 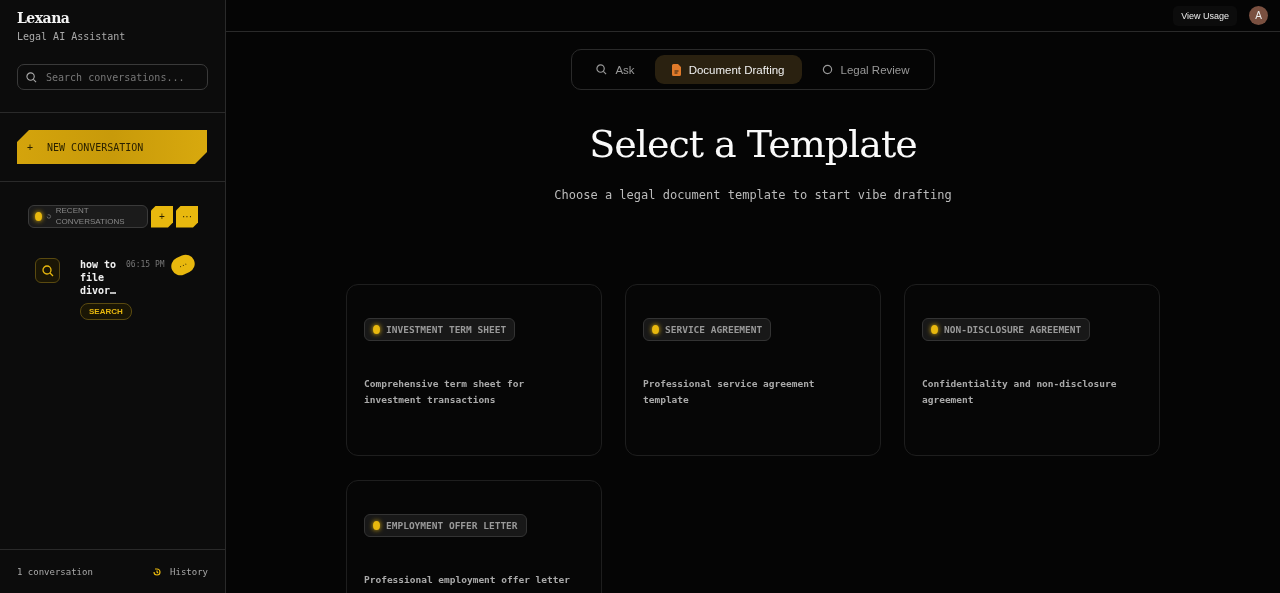 I want to click on page-heading: Select a Template, so click(x=753, y=144).